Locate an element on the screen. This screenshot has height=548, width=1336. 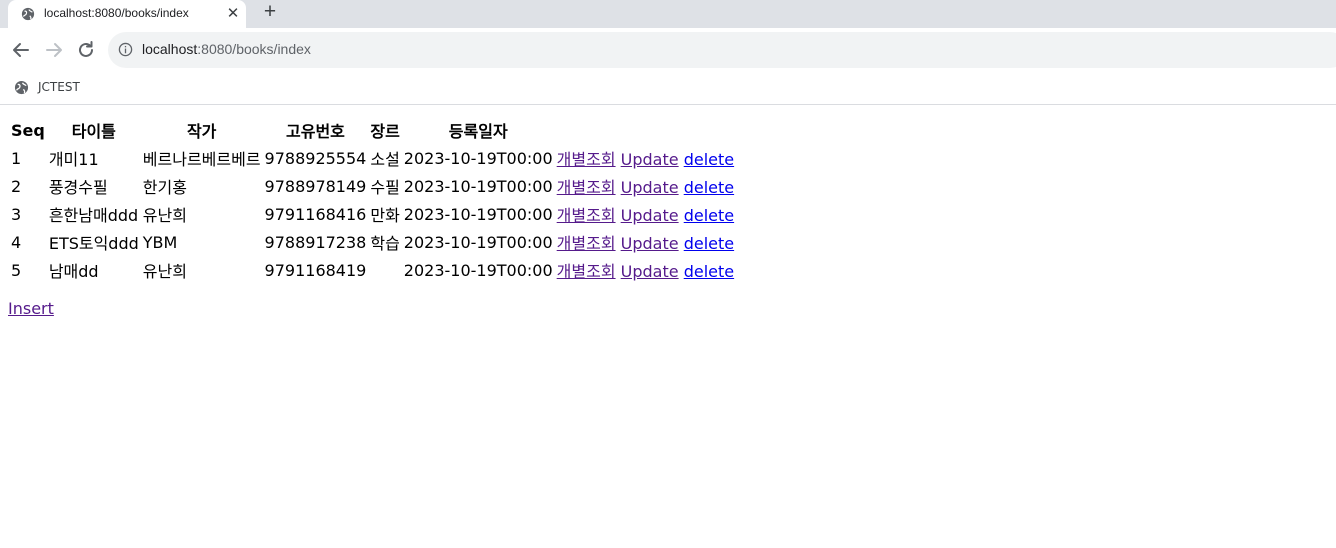
url-host: localhost is located at coordinates (170, 49).